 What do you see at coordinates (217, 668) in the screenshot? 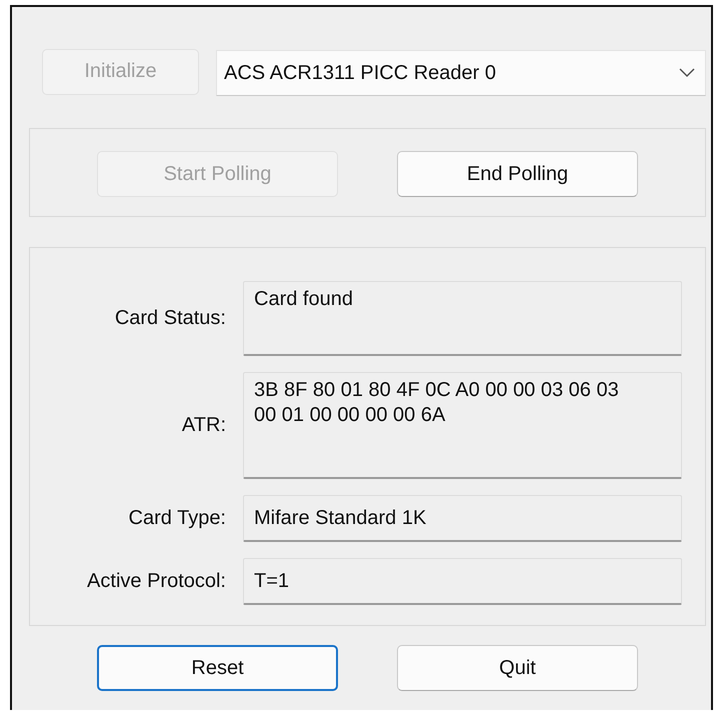
I see `dialog-button: Reset` at bounding box center [217, 668].